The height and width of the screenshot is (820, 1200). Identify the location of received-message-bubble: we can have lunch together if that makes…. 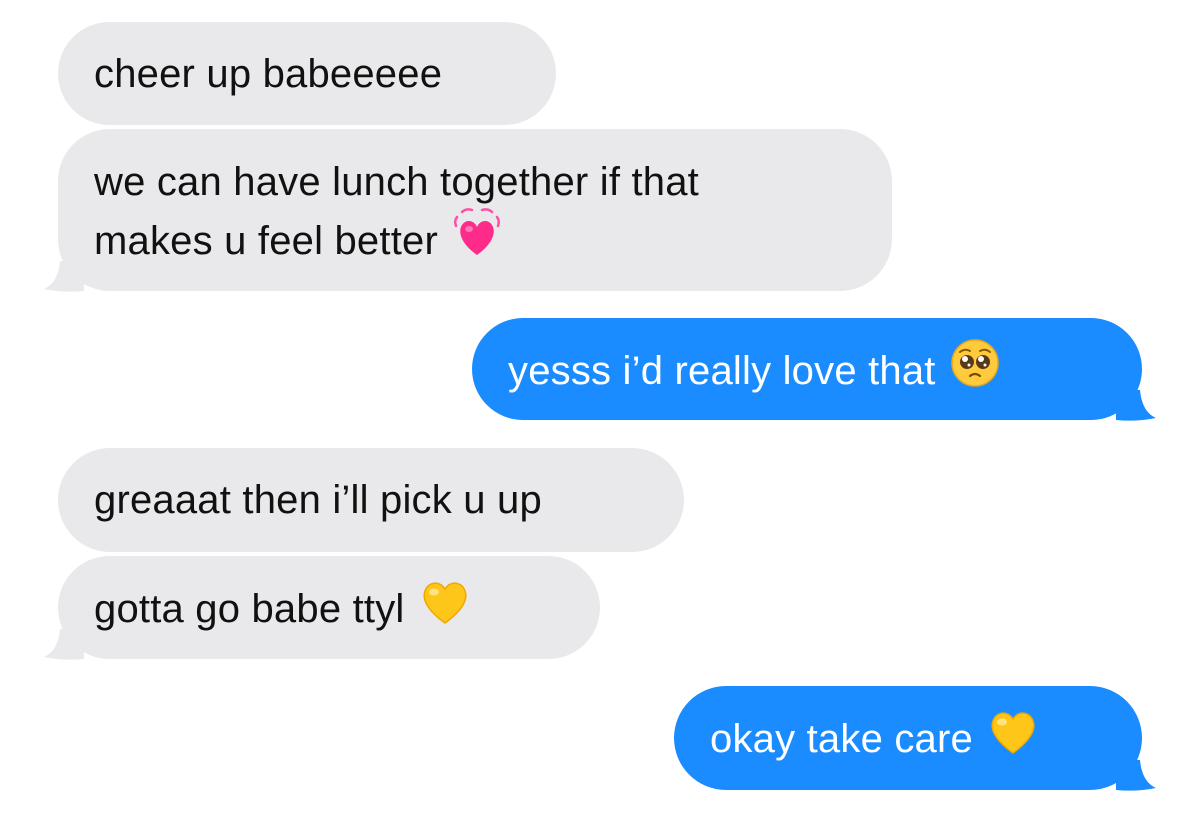
(468, 210).